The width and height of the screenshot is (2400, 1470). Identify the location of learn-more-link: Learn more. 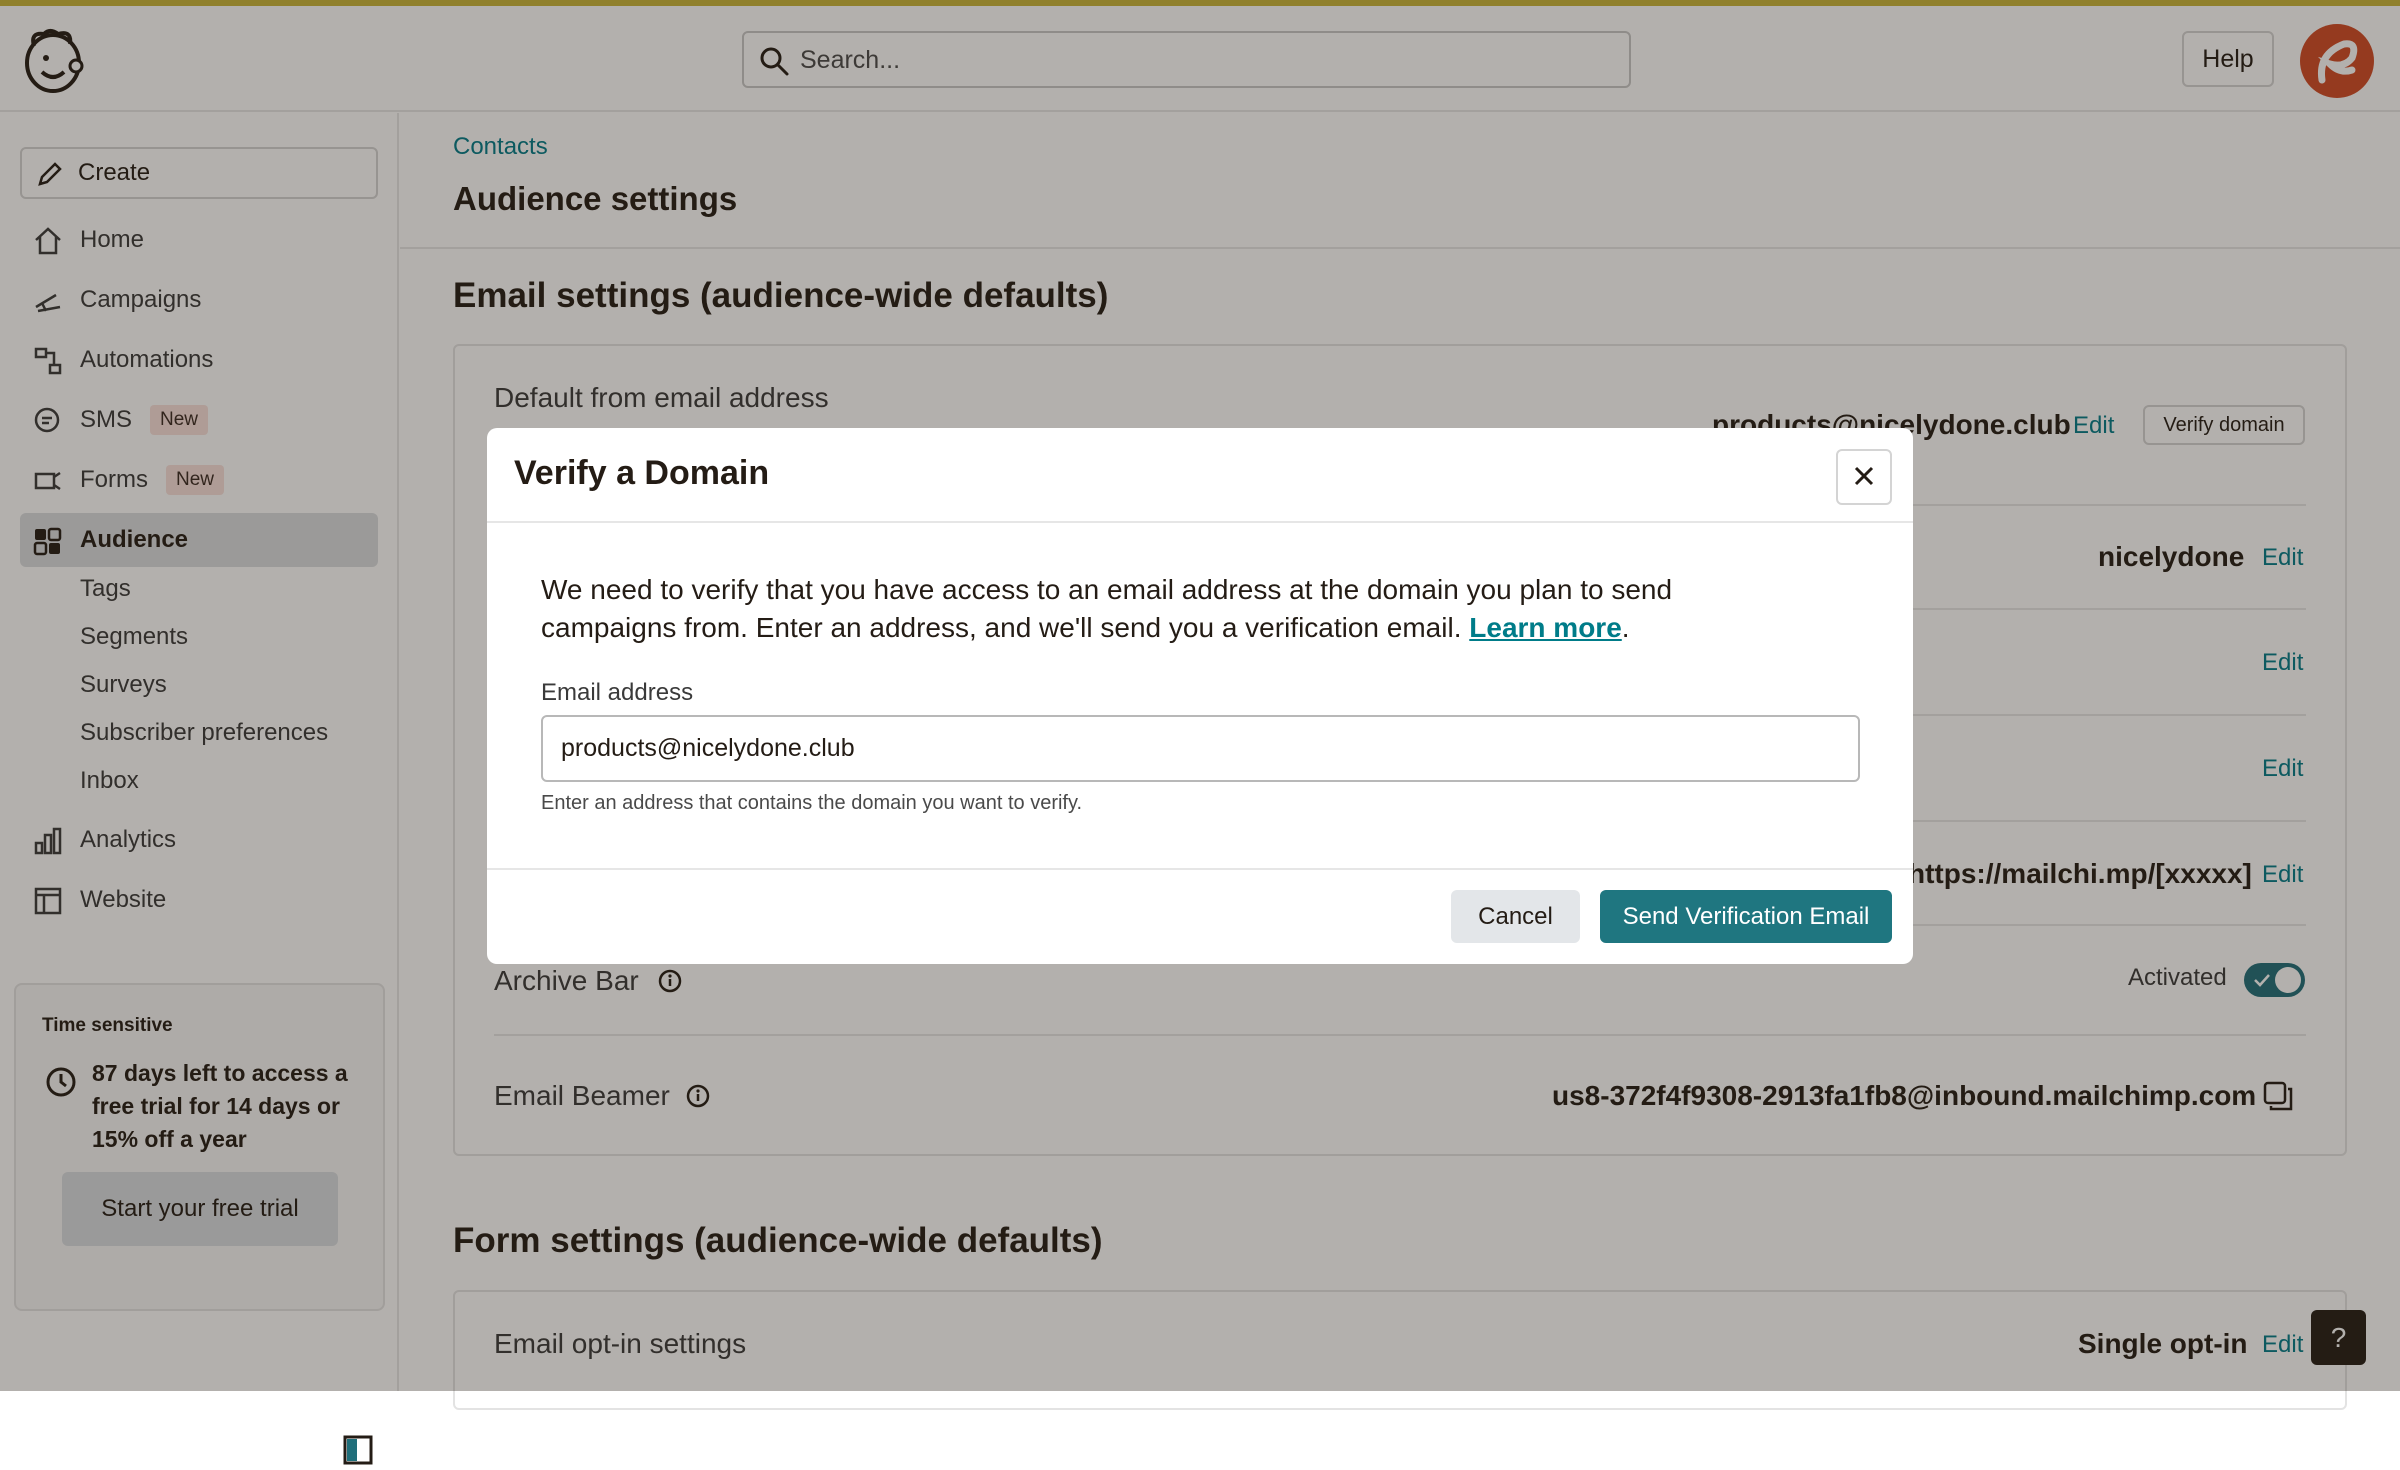
(1545, 627).